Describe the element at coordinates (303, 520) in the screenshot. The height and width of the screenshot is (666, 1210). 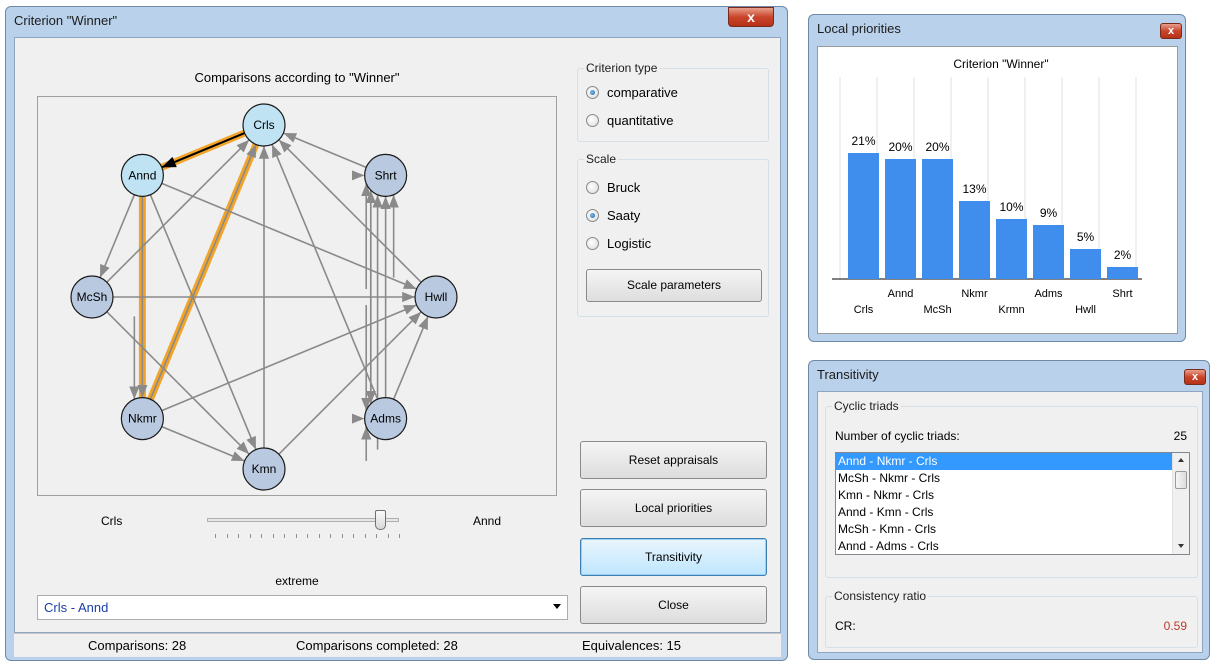
I see `comparison-slider-track` at that location.